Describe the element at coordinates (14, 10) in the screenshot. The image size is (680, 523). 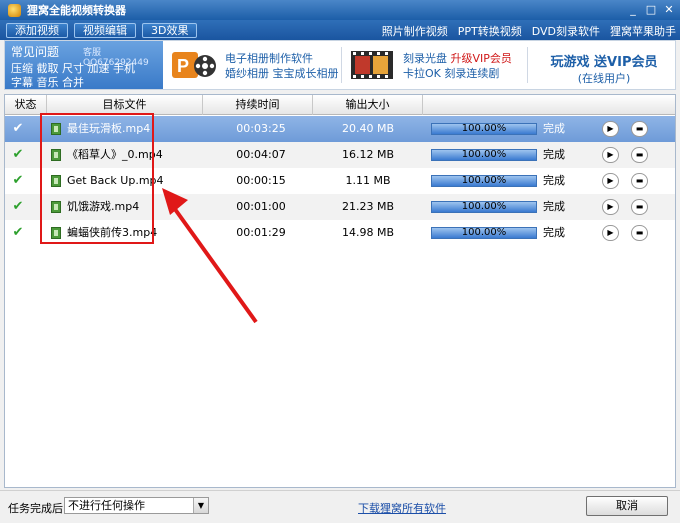
I see `app-icon` at that location.